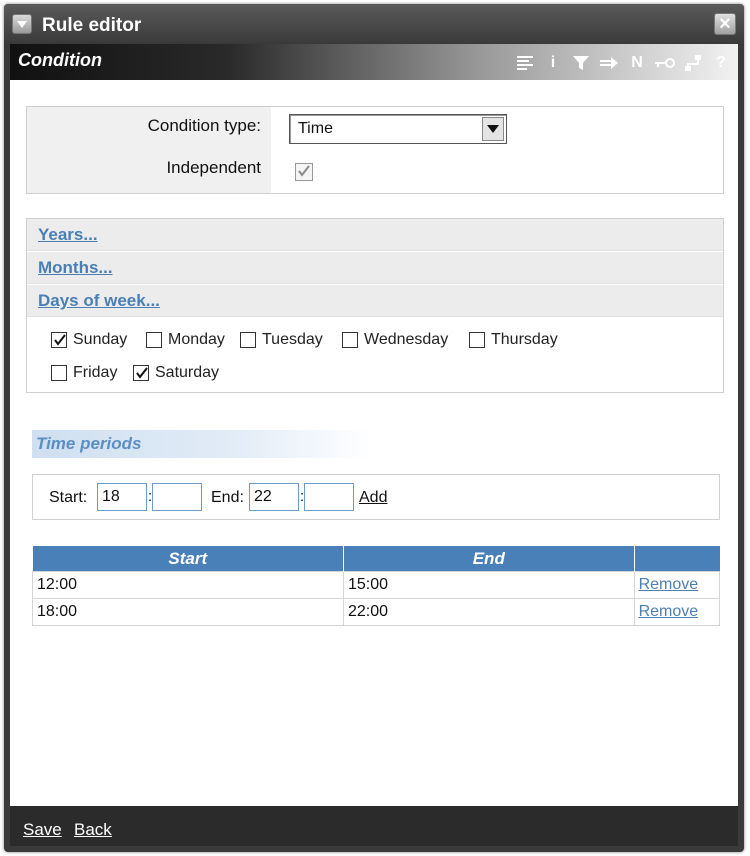  Describe the element at coordinates (95, 372) in the screenshot. I see `friday-label: Friday` at that location.